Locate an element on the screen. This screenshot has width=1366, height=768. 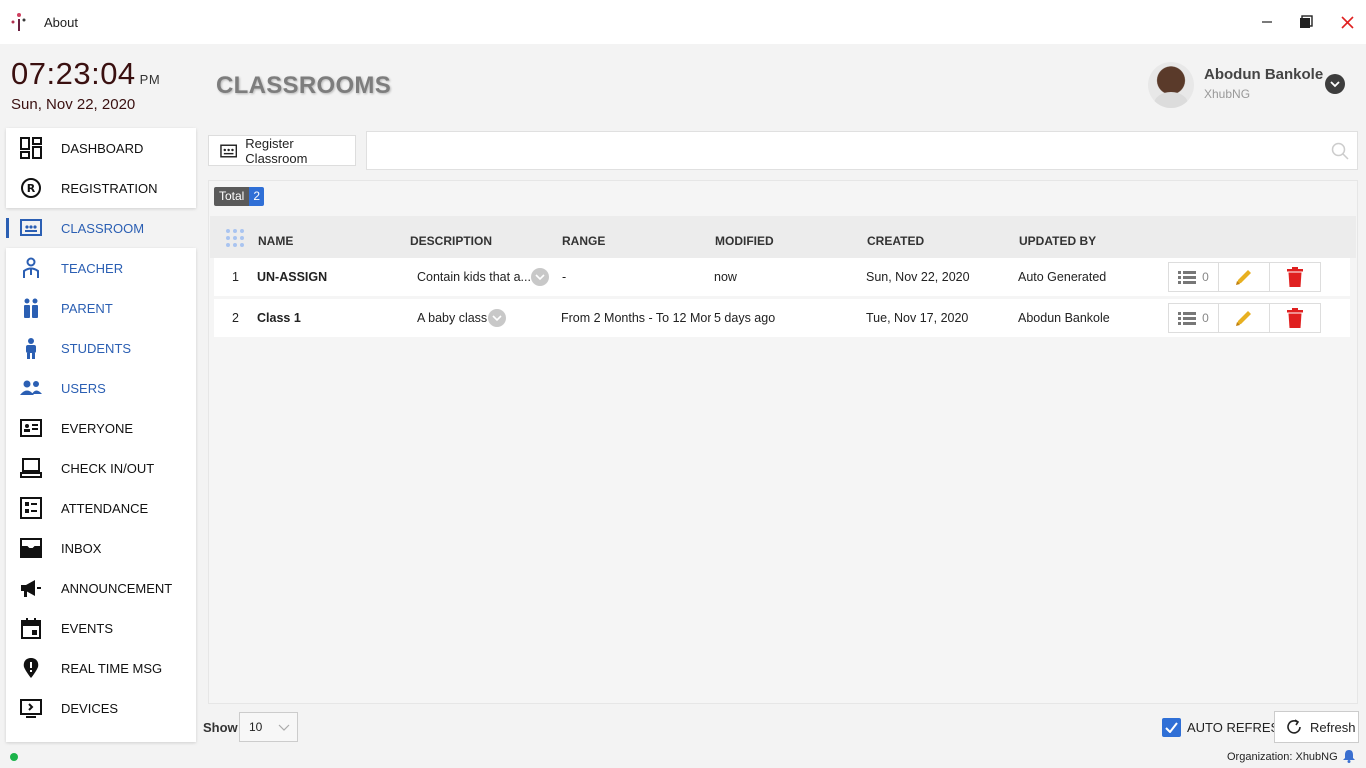
calendar-icon is located at coordinates (31, 628).